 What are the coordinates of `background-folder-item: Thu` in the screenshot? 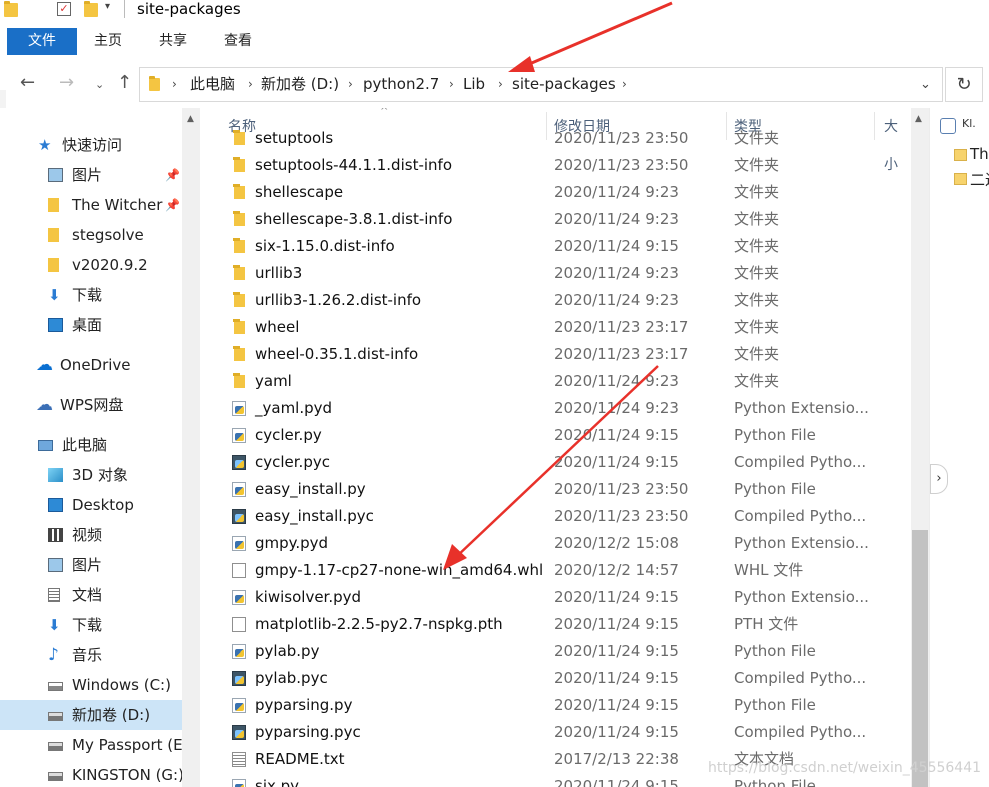 It's located at (979, 154).